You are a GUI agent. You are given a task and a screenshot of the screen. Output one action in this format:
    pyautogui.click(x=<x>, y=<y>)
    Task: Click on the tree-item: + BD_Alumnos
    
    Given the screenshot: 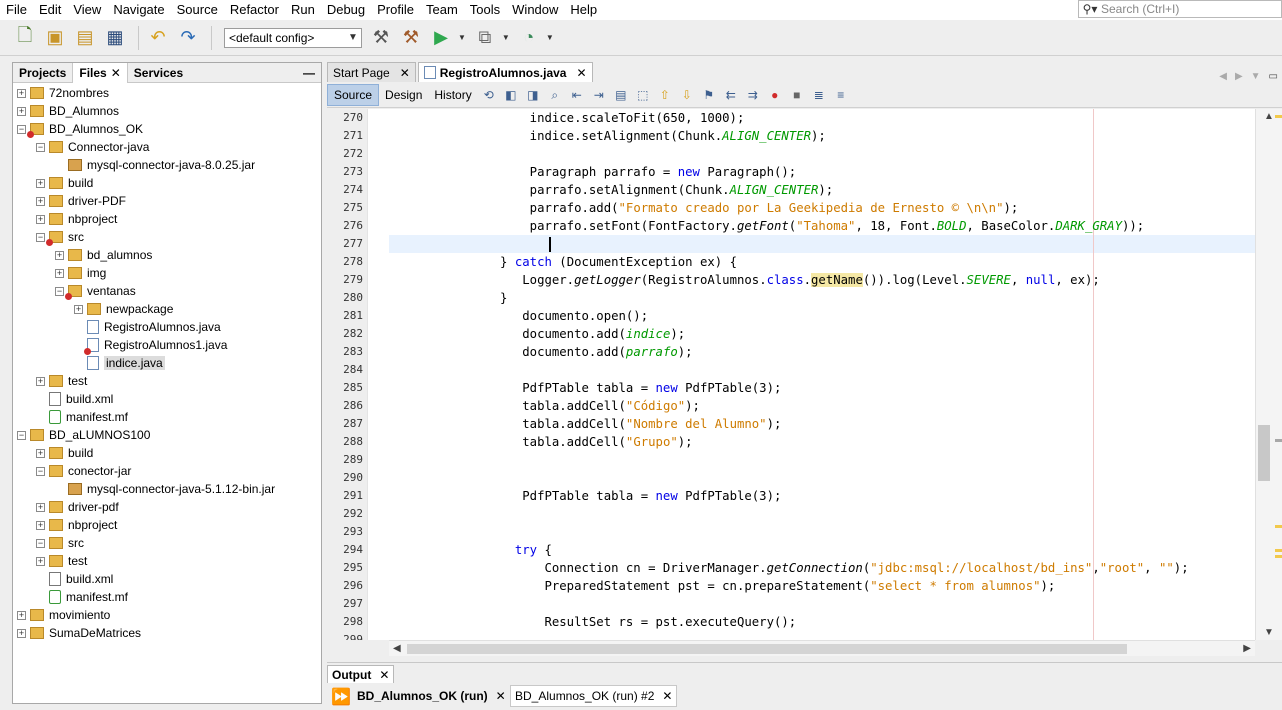 What is the action you would take?
    pyautogui.click(x=68, y=111)
    